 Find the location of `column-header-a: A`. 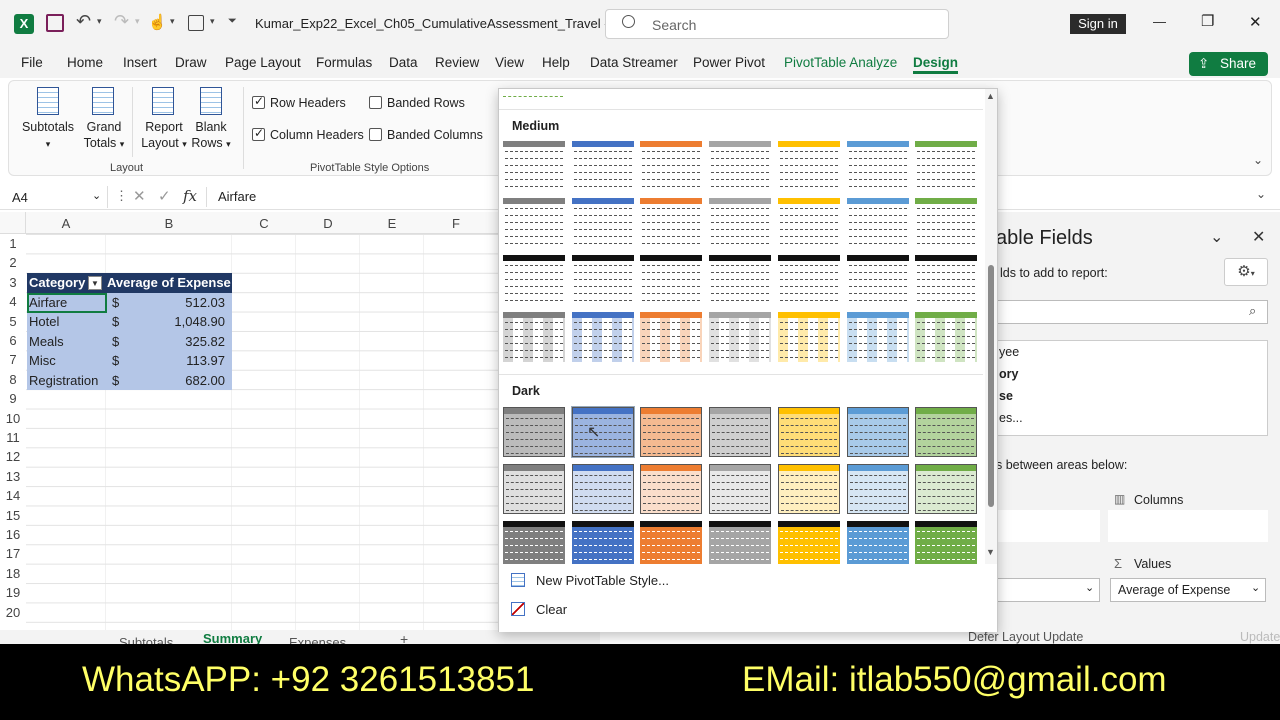

column-header-a: A is located at coordinates (66, 223).